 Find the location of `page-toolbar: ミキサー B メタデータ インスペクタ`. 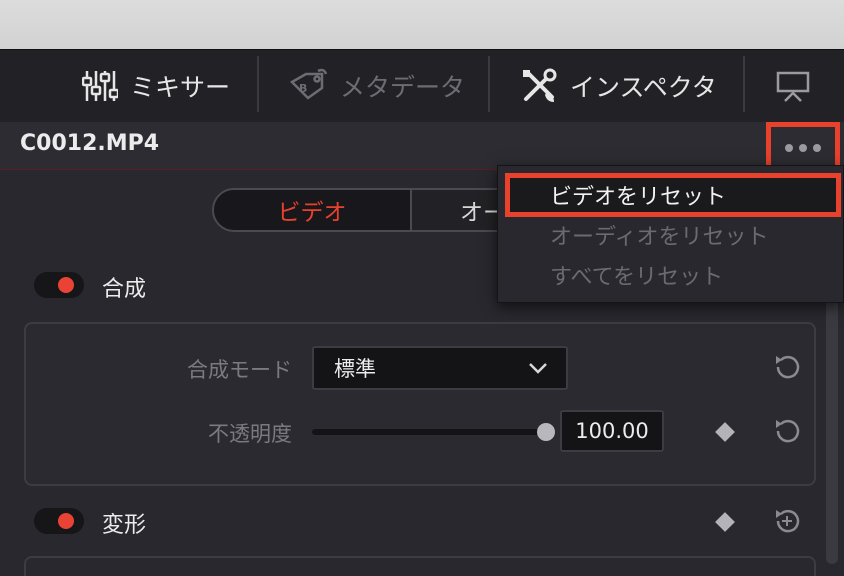

page-toolbar: ミキサー B メタデータ インスペクタ is located at coordinates (422, 86).